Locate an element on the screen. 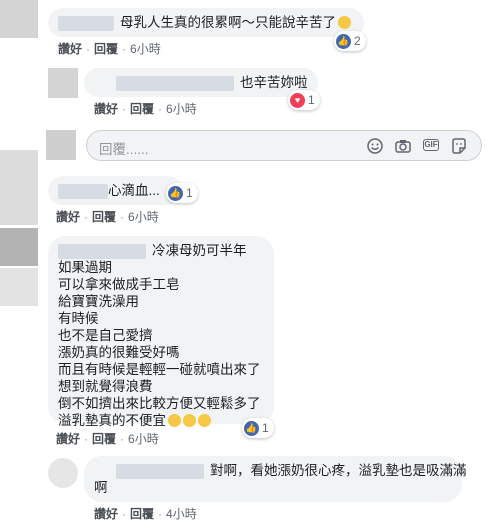 The height and width of the screenshot is (530, 497). comment-line: 可以拿來做成手工皂 is located at coordinates (119, 284).